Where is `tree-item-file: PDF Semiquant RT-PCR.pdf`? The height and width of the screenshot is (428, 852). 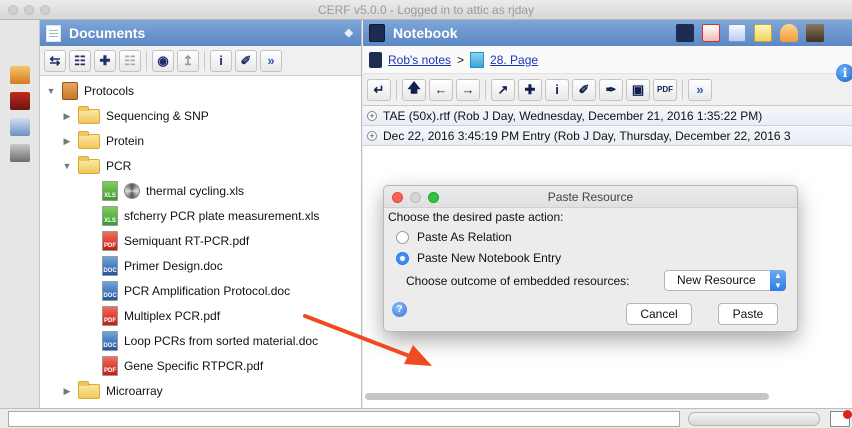
tree-item-file: PDF Semiquant RT-PCR.pdf is located at coordinates (175, 241).